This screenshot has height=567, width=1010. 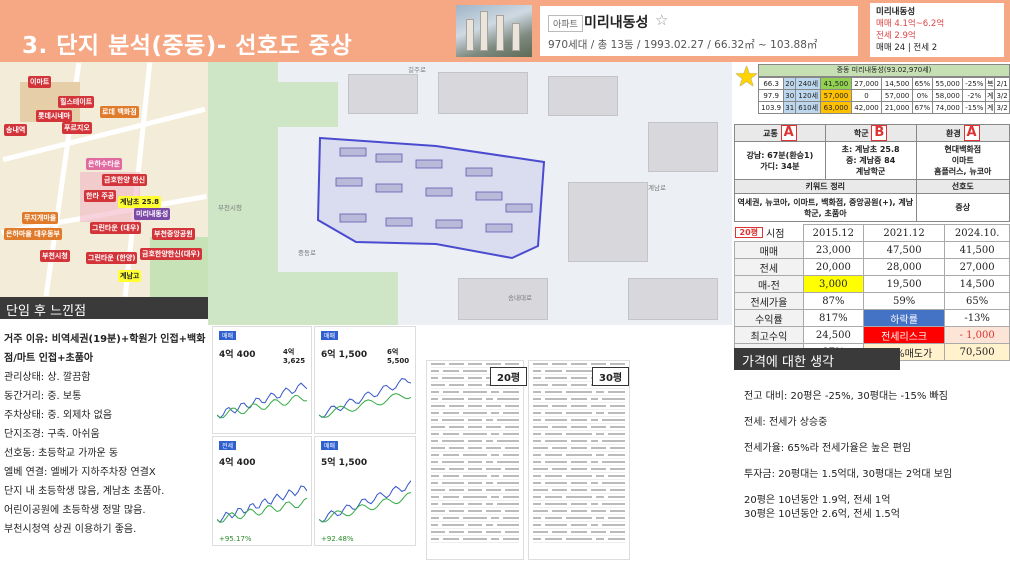 I want to click on price-cell: 하락률, so click(x=904, y=318).